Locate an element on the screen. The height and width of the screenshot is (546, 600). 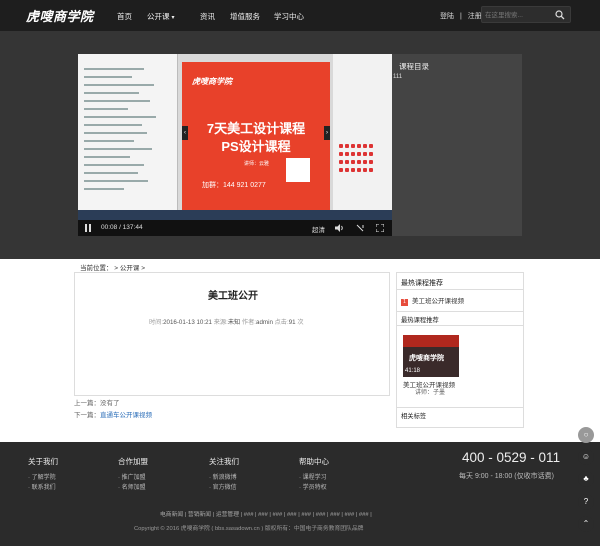
footer-link: · 课程学习 is located at coordinates (314, 478).